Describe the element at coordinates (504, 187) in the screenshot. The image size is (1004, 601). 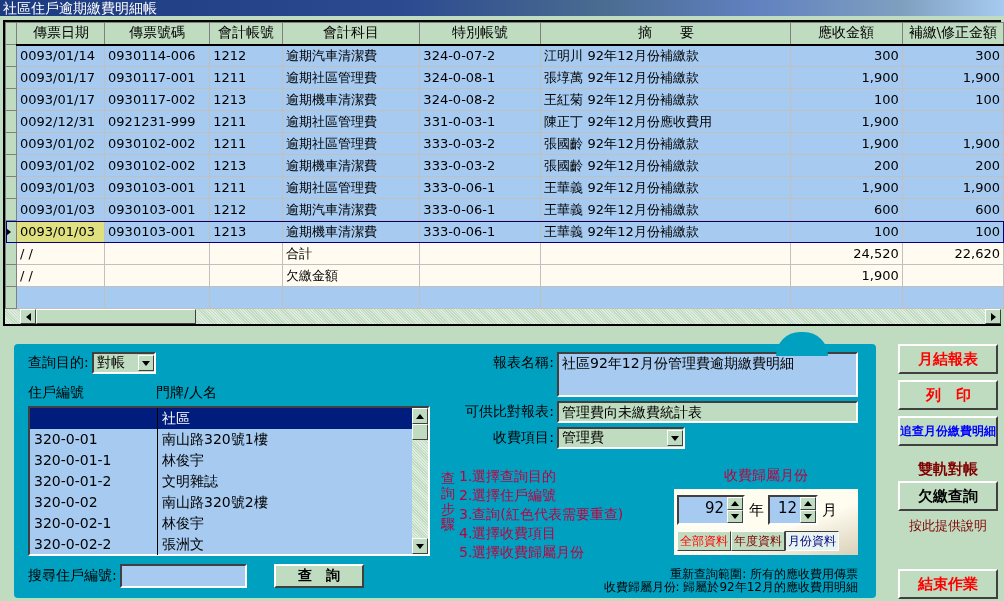
I see `table-row: 0093/01/03 0930103-001 1211 逾期社區管理費 333-0-06-1 王華義 92年12月份補繳款 1,900 1,900` at that location.